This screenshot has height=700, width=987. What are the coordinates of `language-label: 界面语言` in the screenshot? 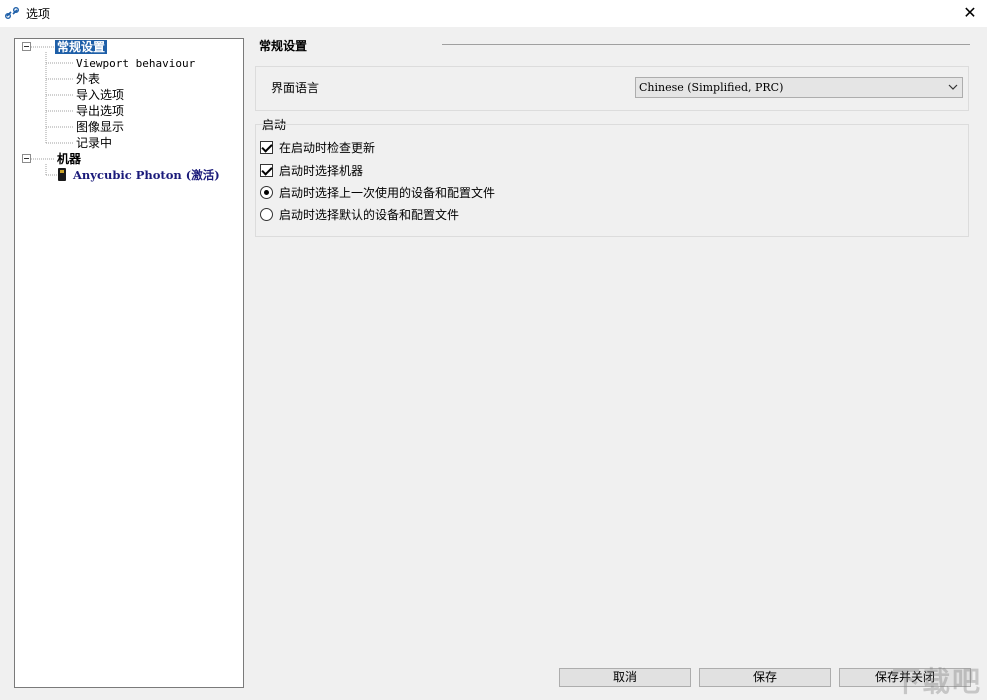 It's located at (295, 88).